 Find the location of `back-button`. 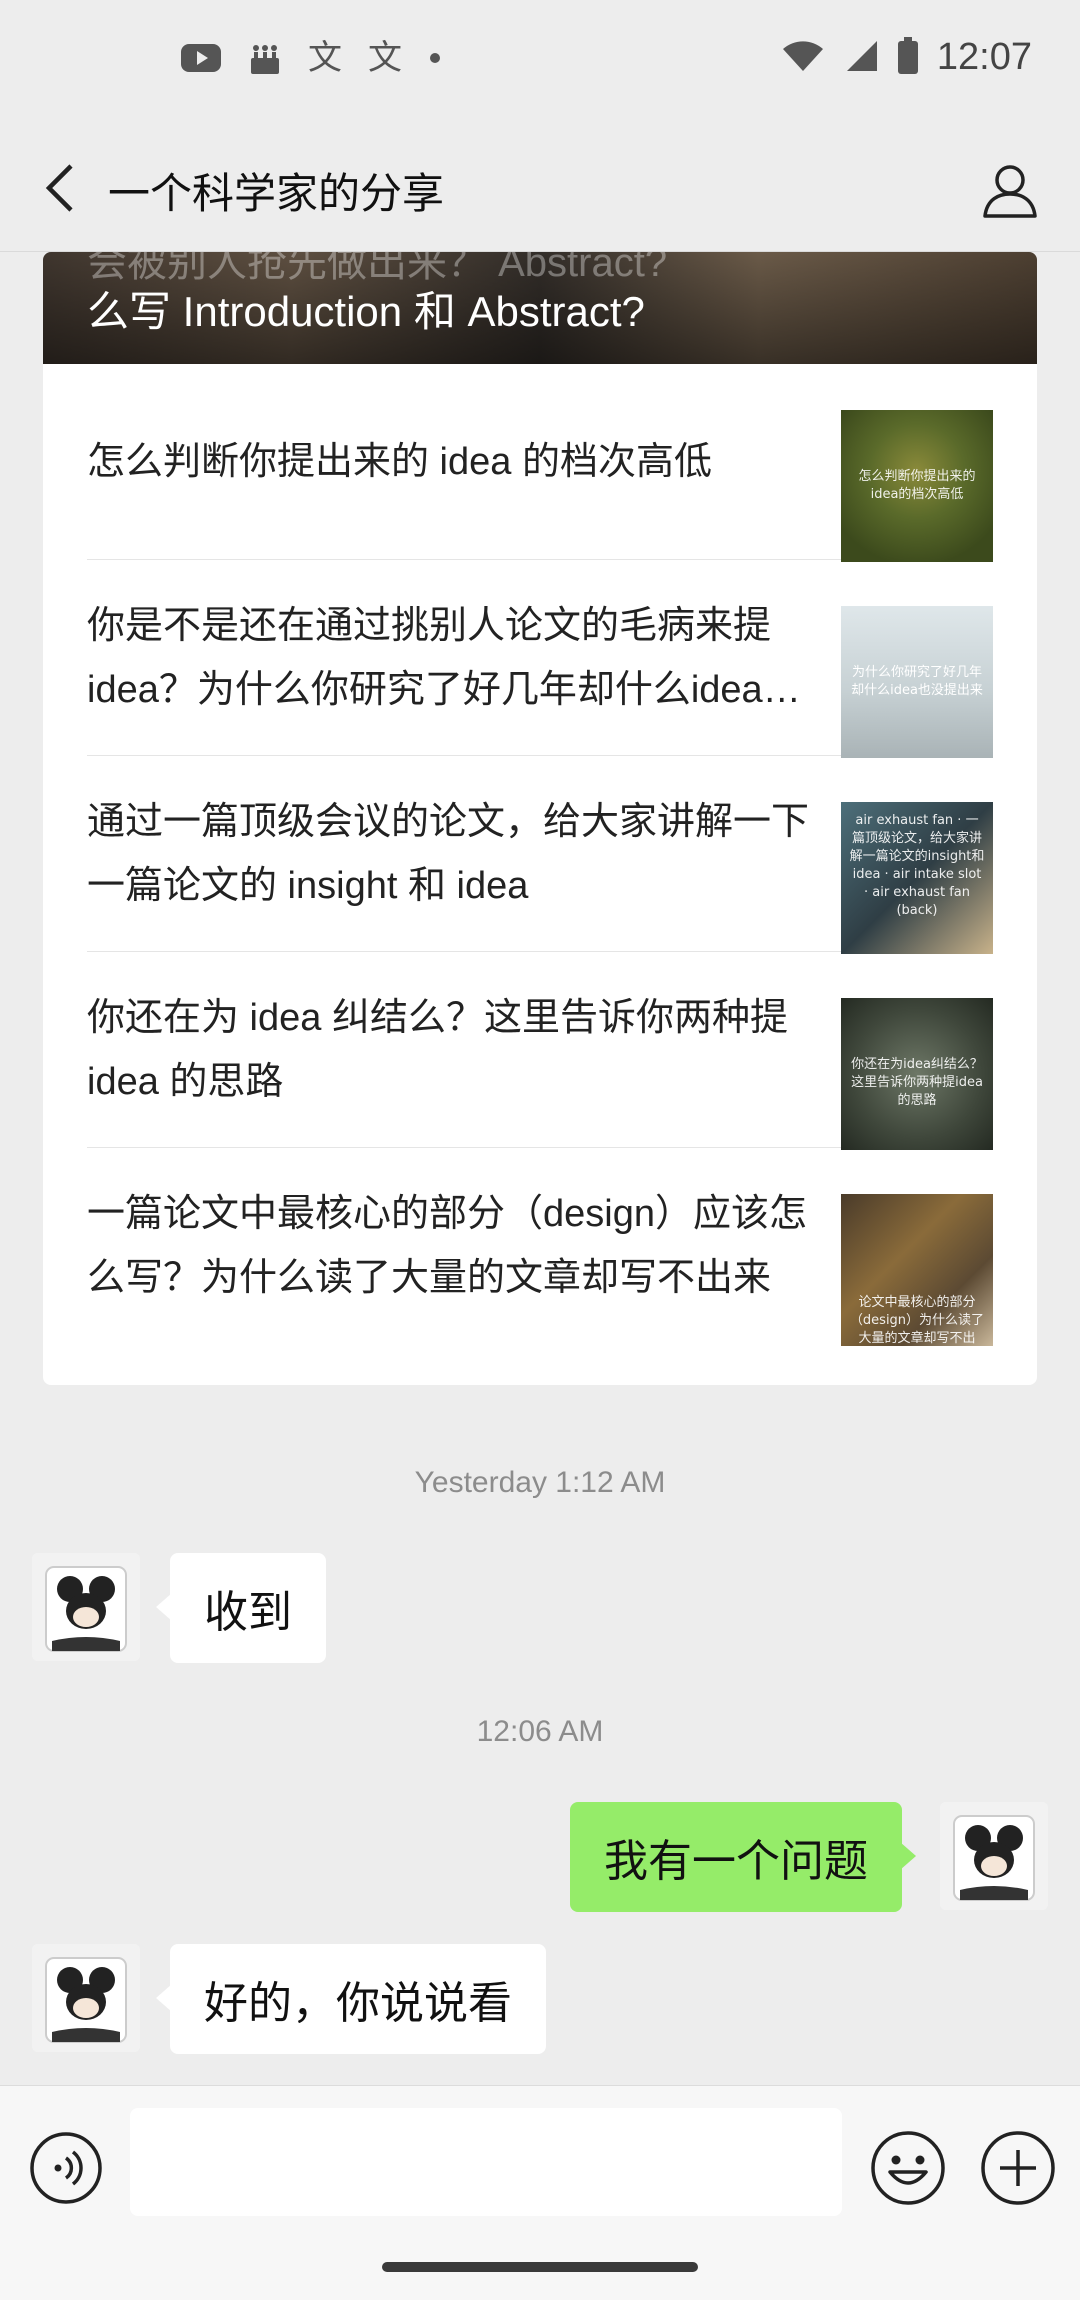

back-button is located at coordinates (60, 188).